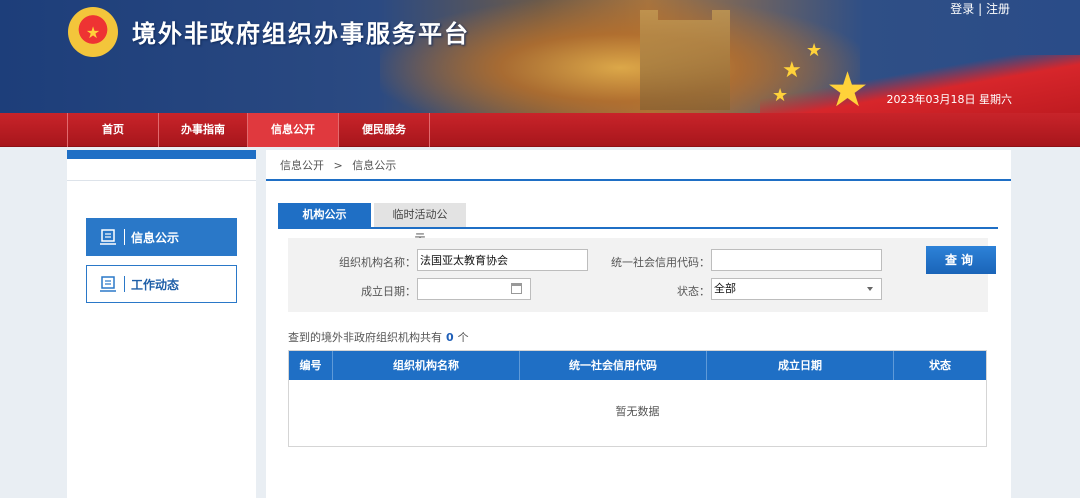 The height and width of the screenshot is (498, 1080). Describe the element at coordinates (155, 284) in the screenshot. I see `sidebar-item-label: 工作动态` at that location.